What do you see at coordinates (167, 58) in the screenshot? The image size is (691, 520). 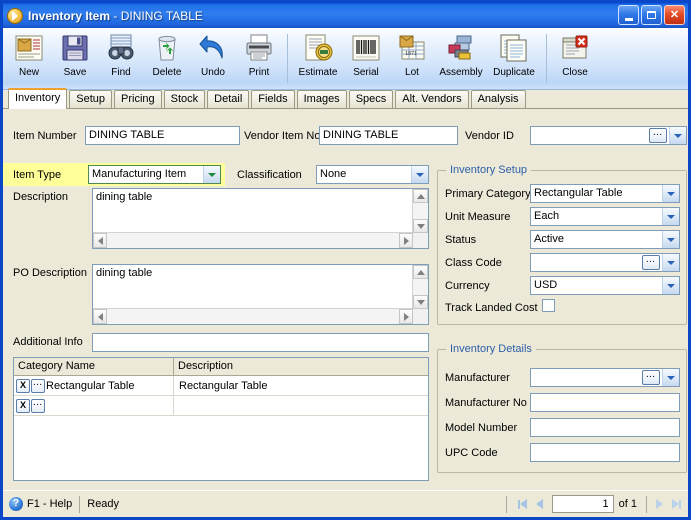 I see `toolbar-button-delete: Delete` at bounding box center [167, 58].